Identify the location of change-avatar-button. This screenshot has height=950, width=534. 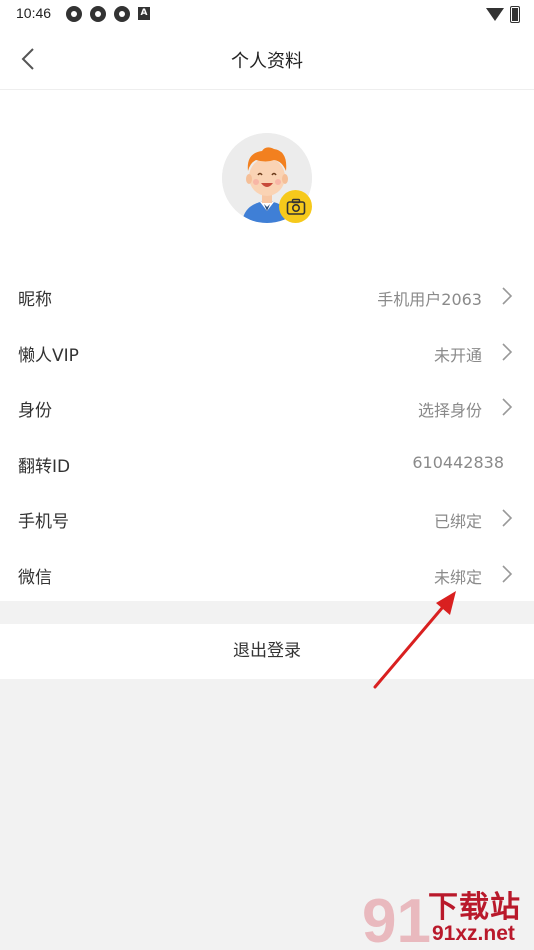
(295, 206).